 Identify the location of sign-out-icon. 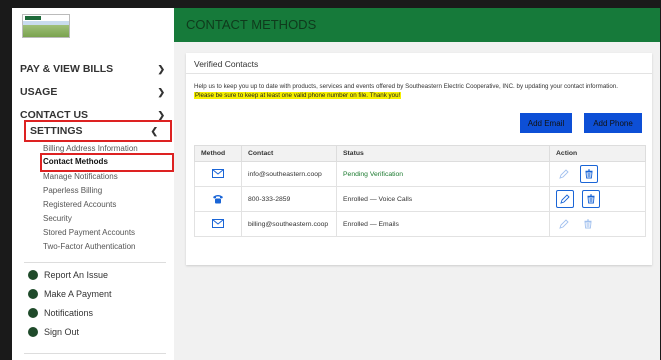
(33, 332).